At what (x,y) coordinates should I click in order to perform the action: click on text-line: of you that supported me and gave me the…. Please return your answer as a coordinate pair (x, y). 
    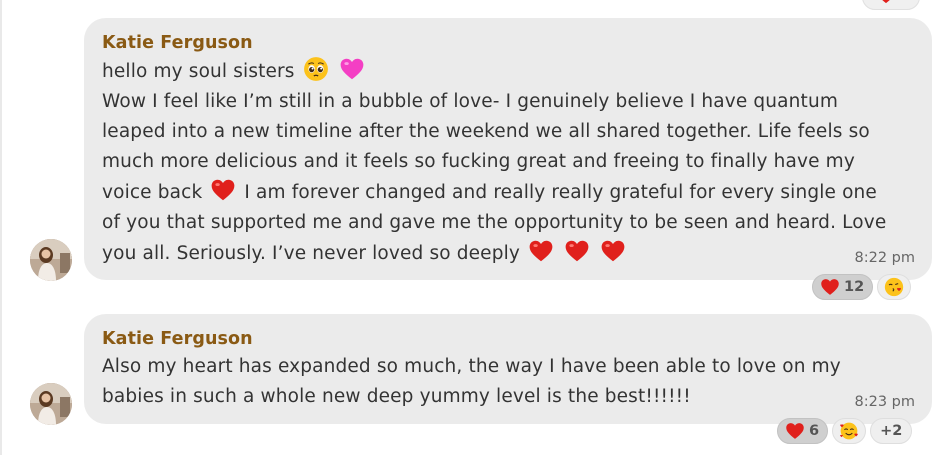
    Looking at the image, I should click on (494, 222).